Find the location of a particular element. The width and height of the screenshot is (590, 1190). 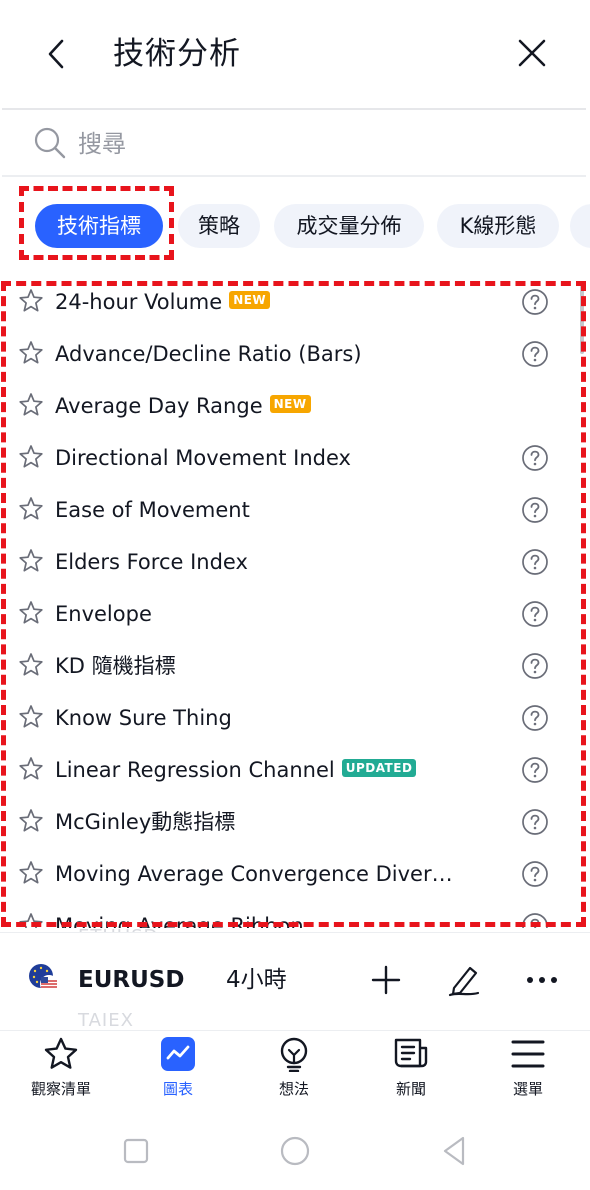

back-button is located at coordinates (56, 54).